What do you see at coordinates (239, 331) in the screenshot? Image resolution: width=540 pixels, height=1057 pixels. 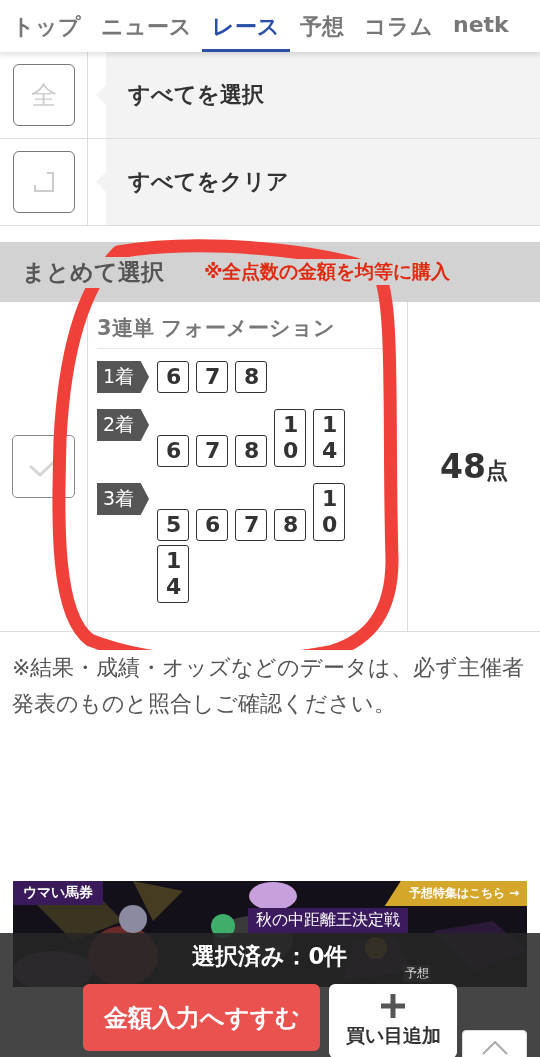 I see `bet-type-title: 3連単 フォーメーション` at bounding box center [239, 331].